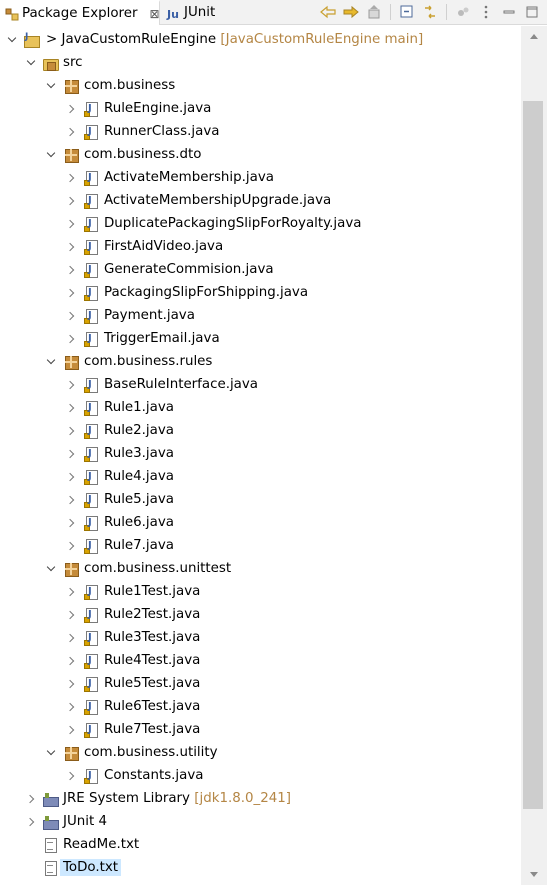 Image resolution: width=547 pixels, height=885 pixels. I want to click on tree-item-java-file: Rule5.java, so click(260, 499).